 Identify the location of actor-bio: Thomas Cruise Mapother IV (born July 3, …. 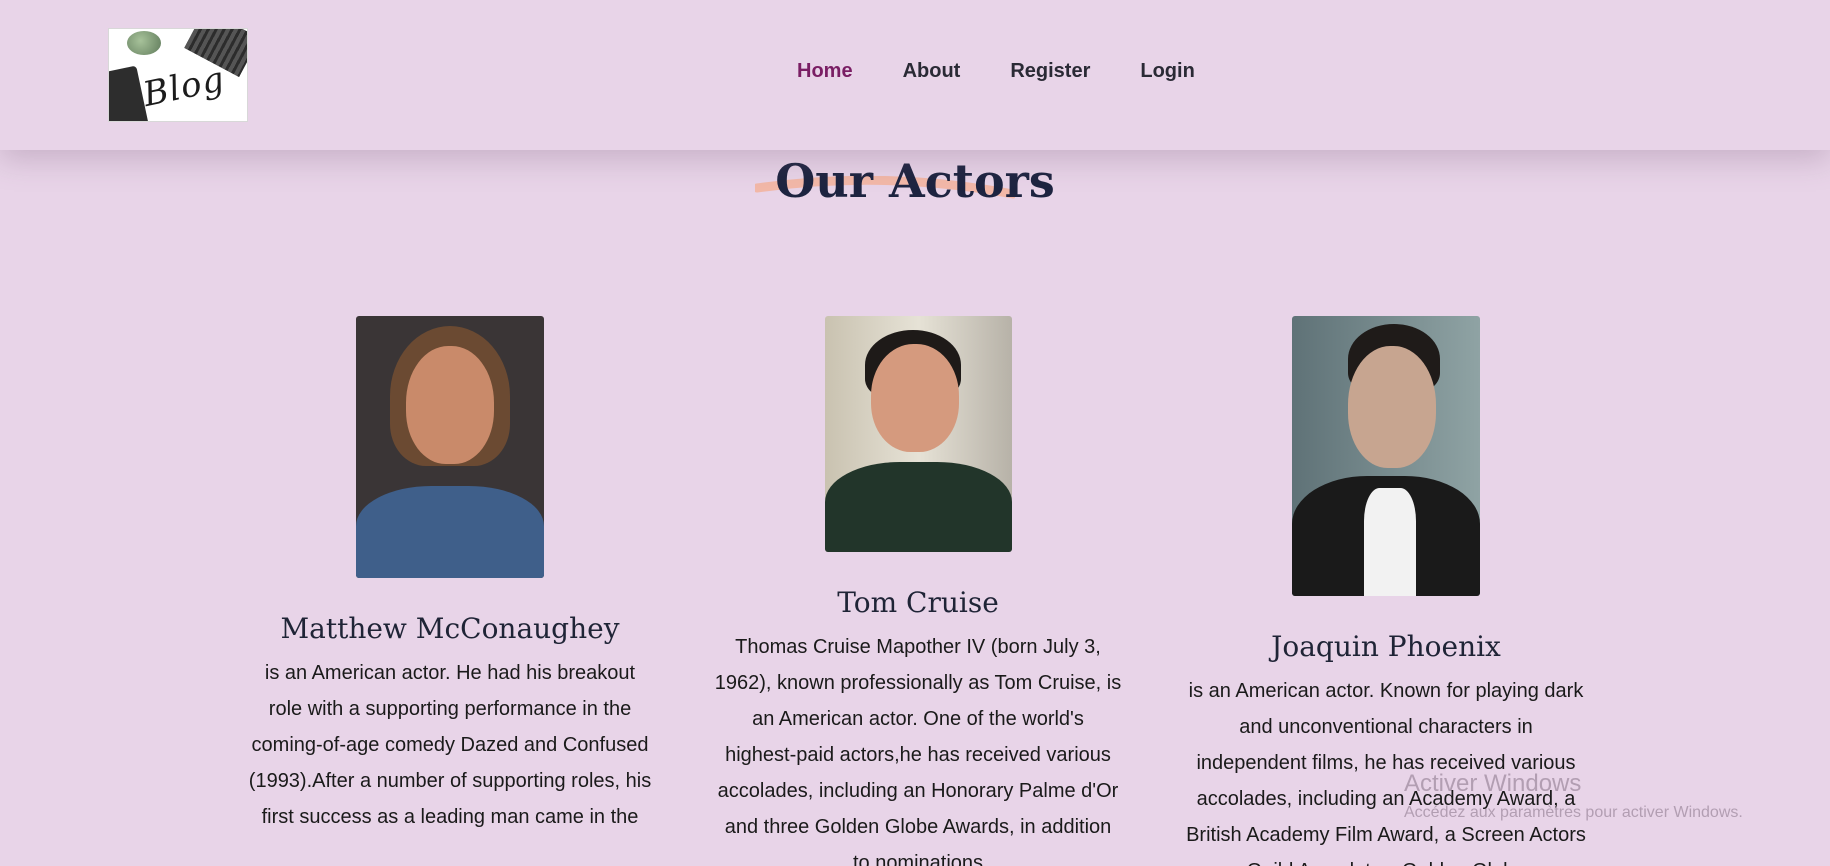
(918, 751).